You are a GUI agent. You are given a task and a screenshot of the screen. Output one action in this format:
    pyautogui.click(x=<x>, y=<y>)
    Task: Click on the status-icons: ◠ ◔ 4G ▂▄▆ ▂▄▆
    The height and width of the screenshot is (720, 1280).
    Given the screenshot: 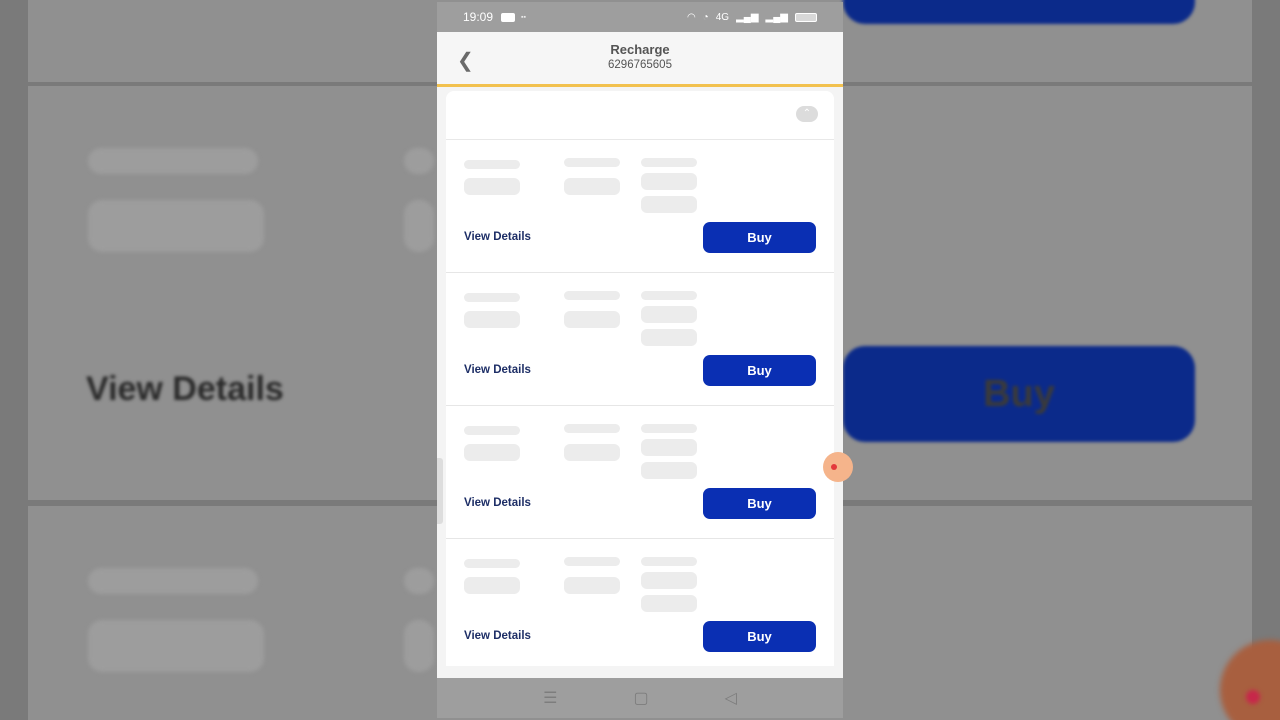 What is the action you would take?
    pyautogui.click(x=752, y=17)
    